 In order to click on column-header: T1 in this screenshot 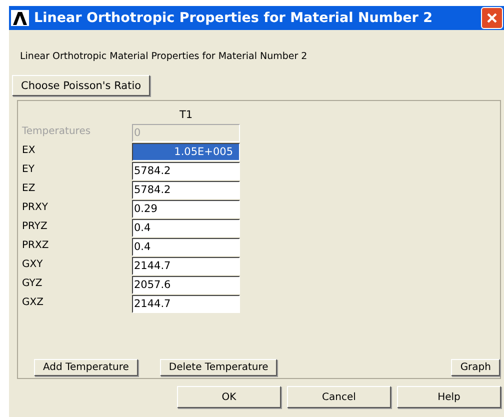, I will do `click(186, 116)`.